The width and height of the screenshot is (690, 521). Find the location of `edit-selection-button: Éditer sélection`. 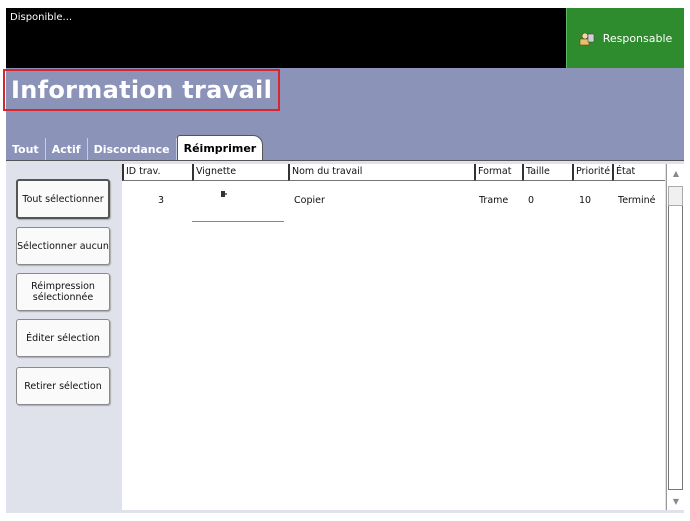

edit-selection-button: Éditer sélection is located at coordinates (63, 338).